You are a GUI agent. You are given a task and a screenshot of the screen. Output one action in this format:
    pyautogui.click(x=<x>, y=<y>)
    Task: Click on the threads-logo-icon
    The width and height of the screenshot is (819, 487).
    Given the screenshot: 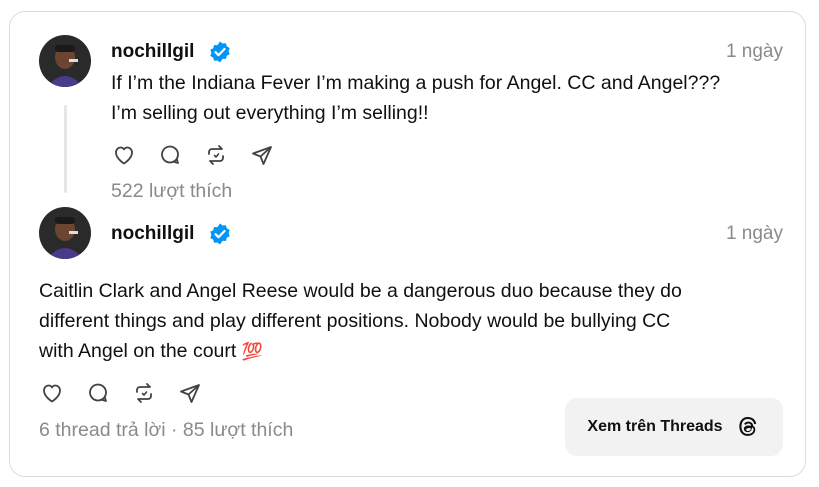 What is the action you would take?
    pyautogui.click(x=748, y=427)
    